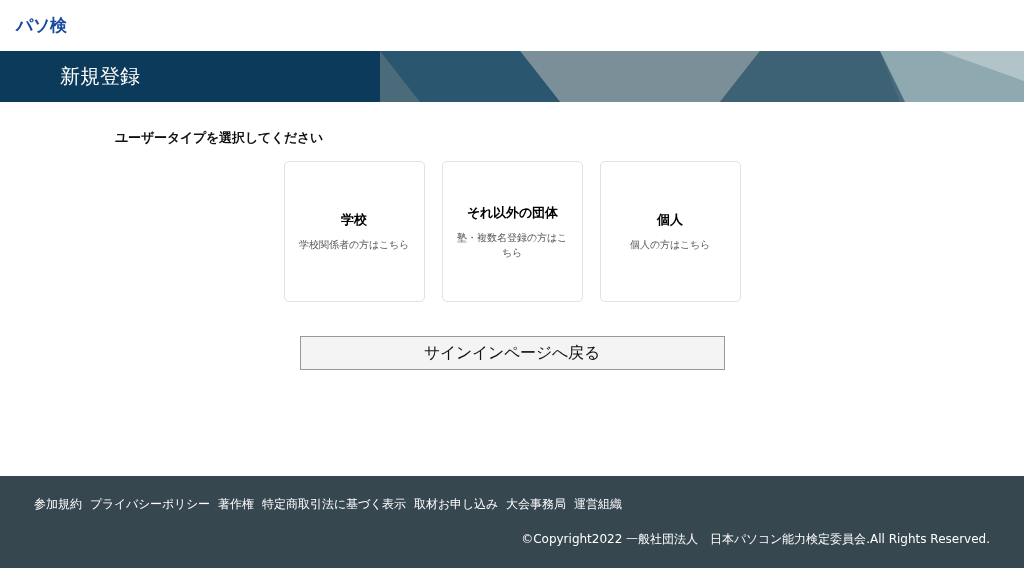  What do you see at coordinates (100, 76) in the screenshot?
I see `page-title: 新規登録` at bounding box center [100, 76].